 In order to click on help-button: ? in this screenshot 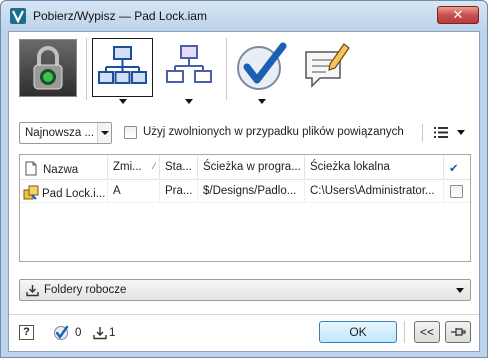, I will do `click(26, 332)`.